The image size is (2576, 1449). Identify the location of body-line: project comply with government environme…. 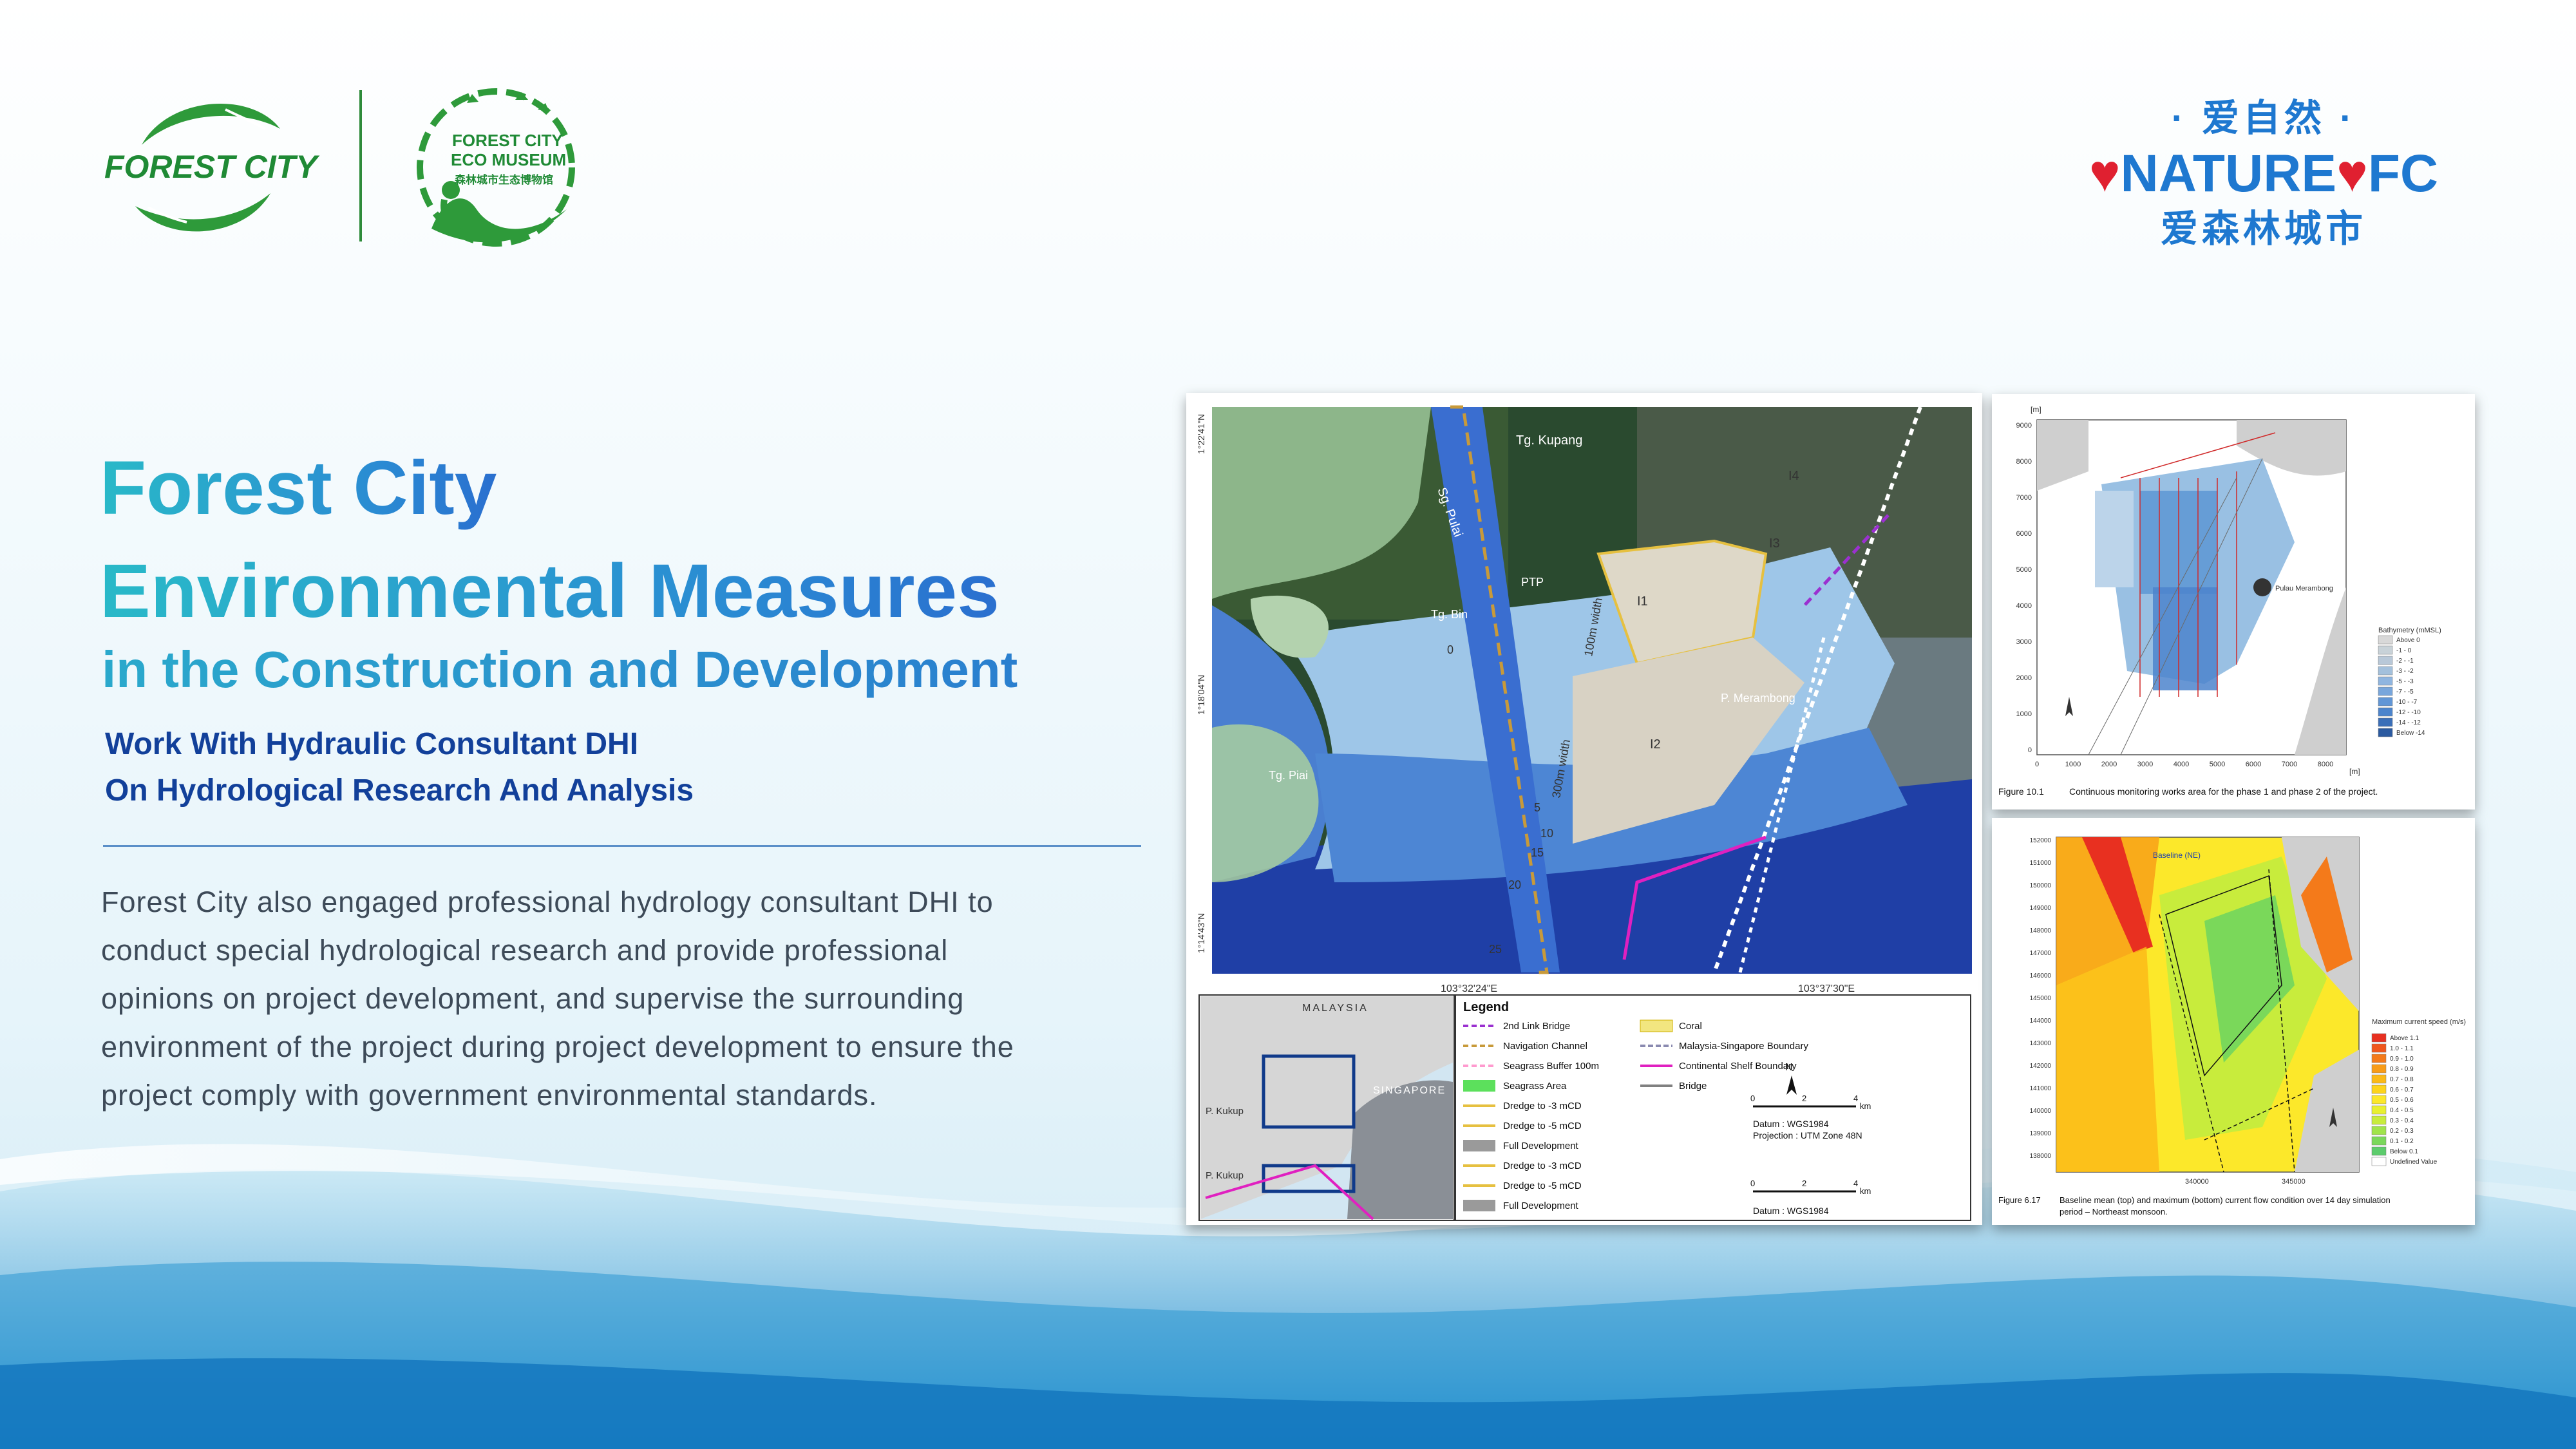
(490, 1095).